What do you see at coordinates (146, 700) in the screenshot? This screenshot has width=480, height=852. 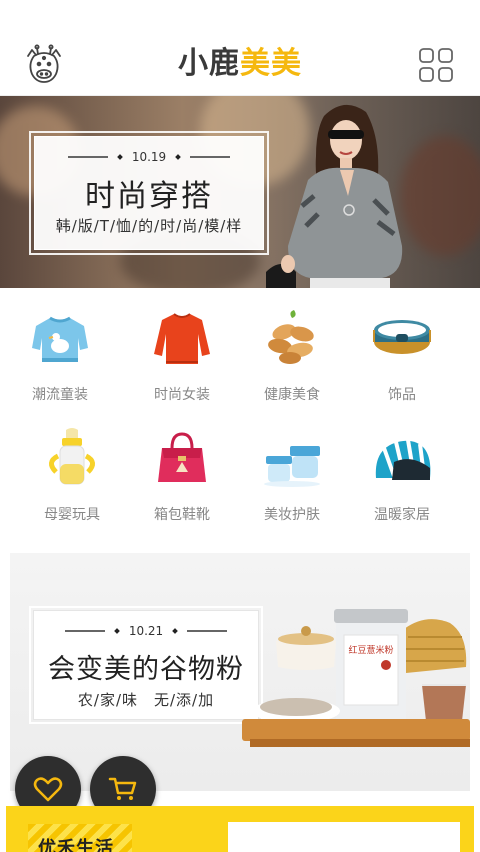 I see `promo-subtitle: 农/家/味 无/添/加` at bounding box center [146, 700].